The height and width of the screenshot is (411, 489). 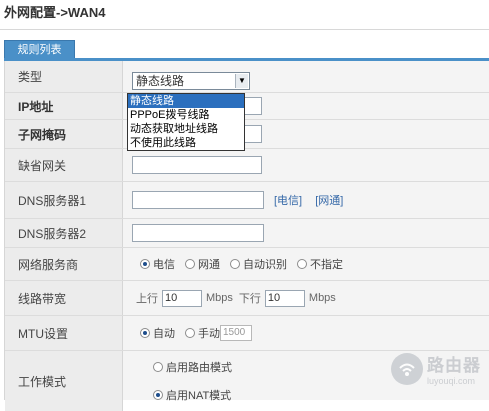 I want to click on watermark: 路由器 luyouqi.com, so click(x=436, y=368).